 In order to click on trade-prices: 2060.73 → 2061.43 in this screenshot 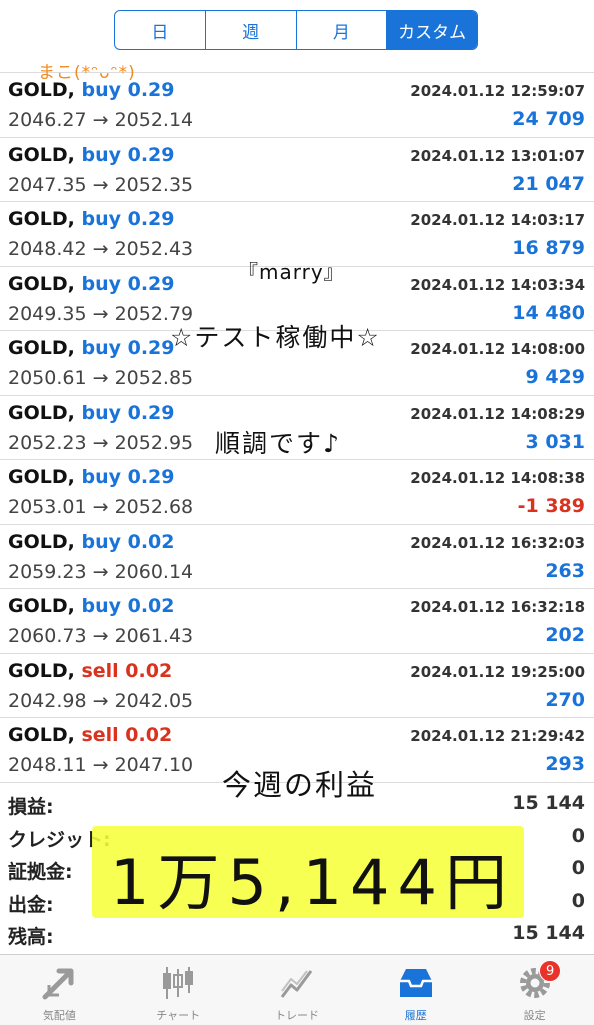, I will do `click(101, 636)`.